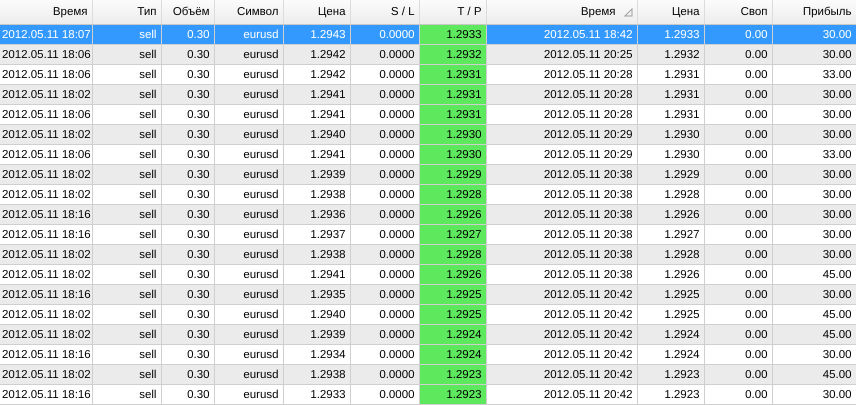 The image size is (856, 405). Describe the element at coordinates (248, 12) in the screenshot. I see `column-header: Символ` at that location.